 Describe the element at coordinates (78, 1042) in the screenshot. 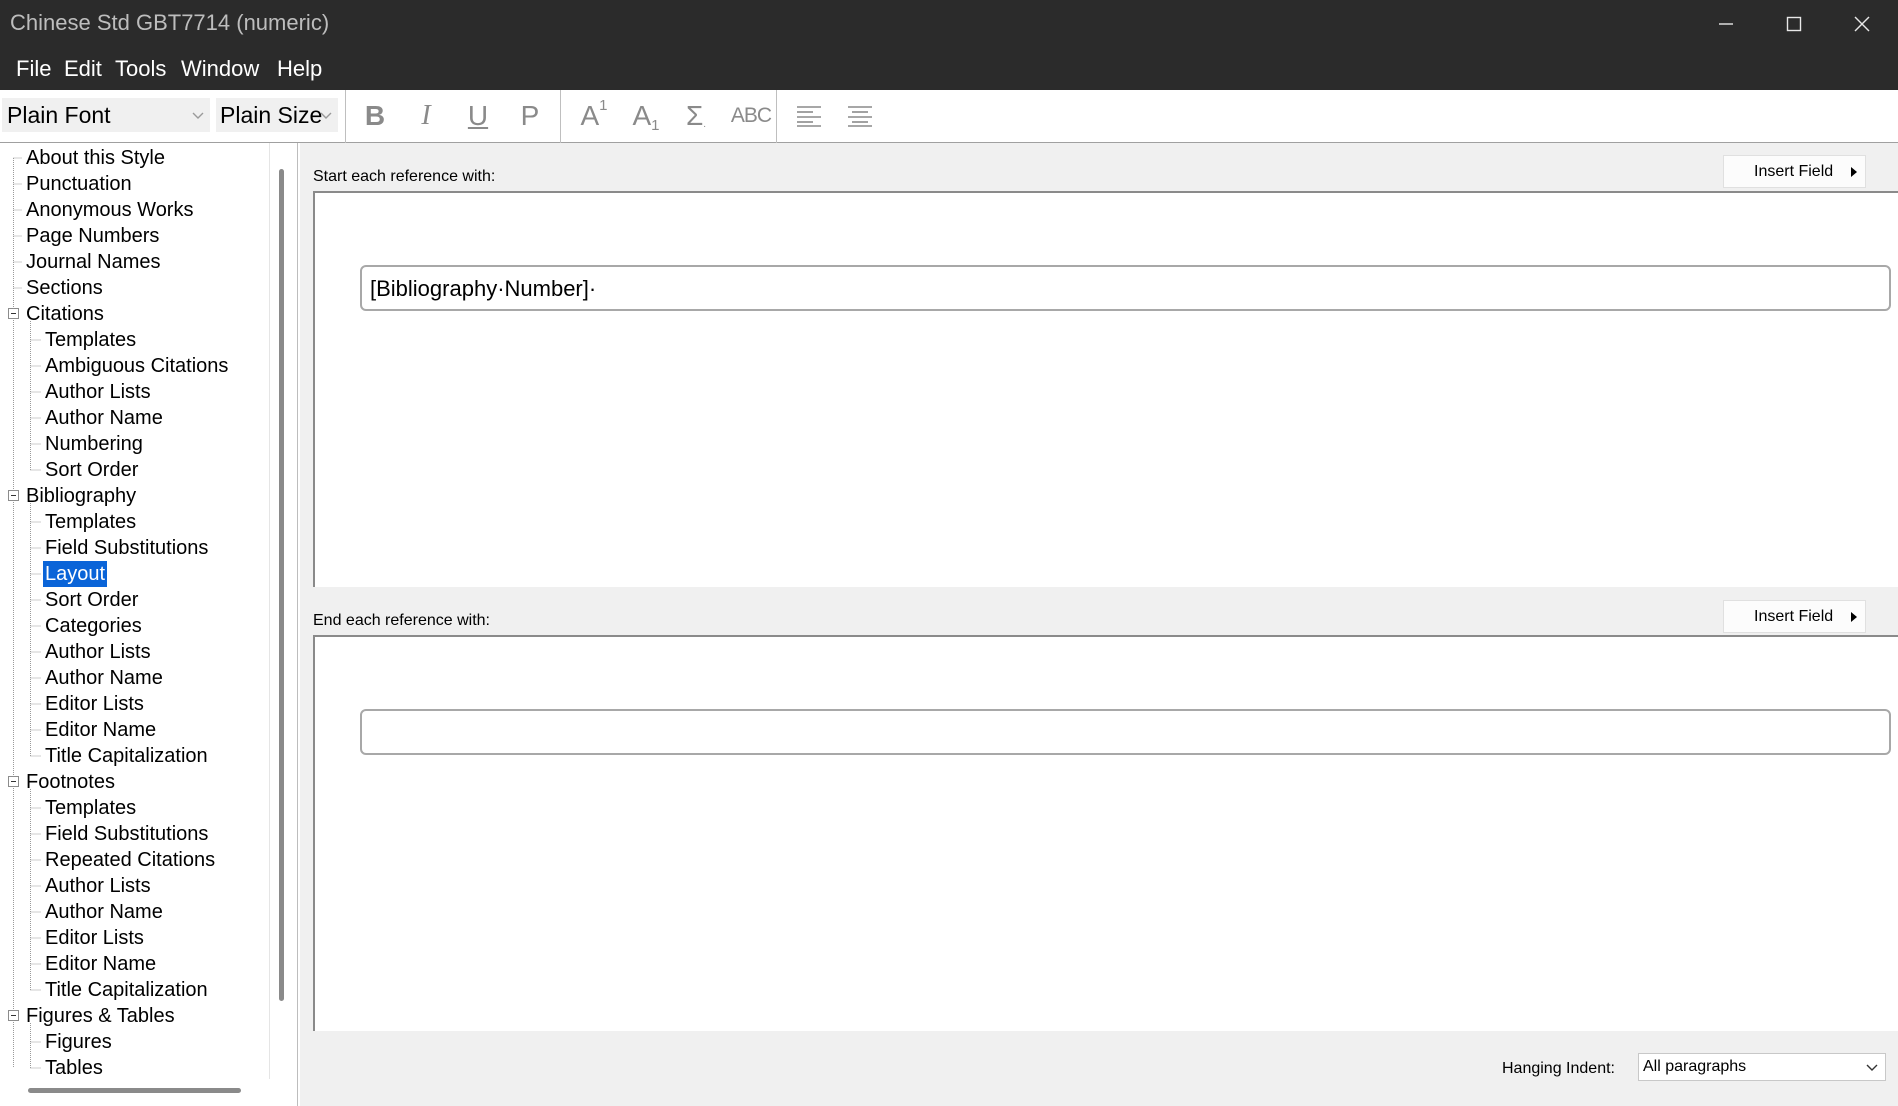

I see `tree-item-figures: Figures` at that location.